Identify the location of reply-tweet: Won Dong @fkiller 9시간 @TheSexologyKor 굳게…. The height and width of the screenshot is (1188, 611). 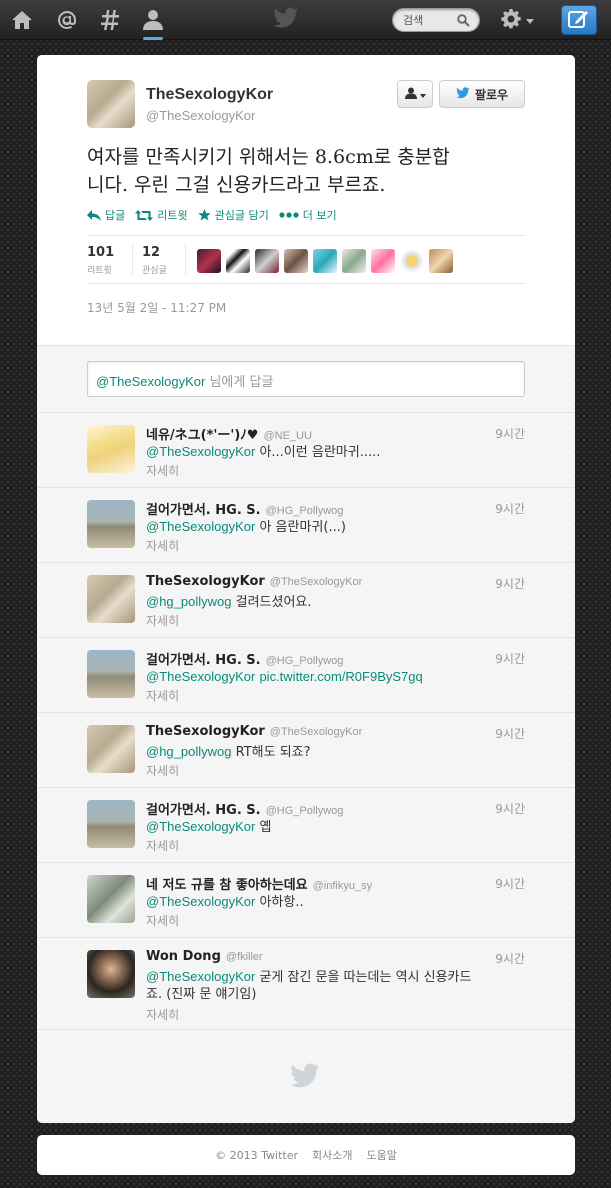
(306, 984).